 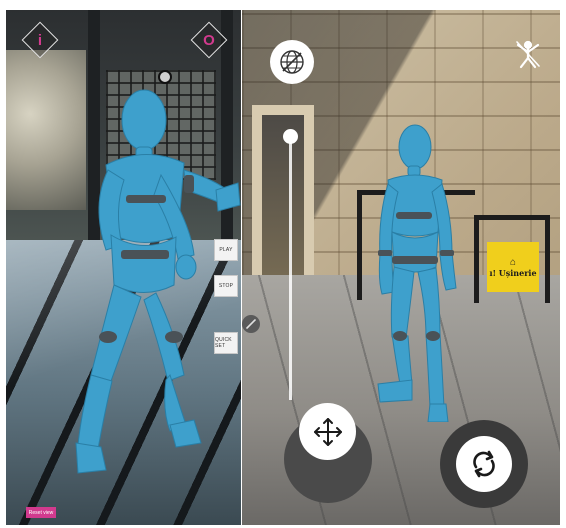 I want to click on pose-button, so click(x=528, y=54).